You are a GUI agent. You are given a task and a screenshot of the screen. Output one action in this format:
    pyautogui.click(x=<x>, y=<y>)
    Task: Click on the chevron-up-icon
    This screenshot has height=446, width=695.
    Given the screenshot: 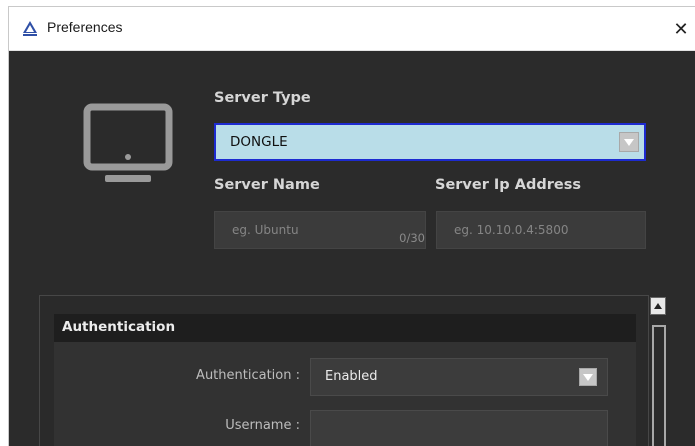 What is the action you would take?
    pyautogui.click(x=658, y=306)
    